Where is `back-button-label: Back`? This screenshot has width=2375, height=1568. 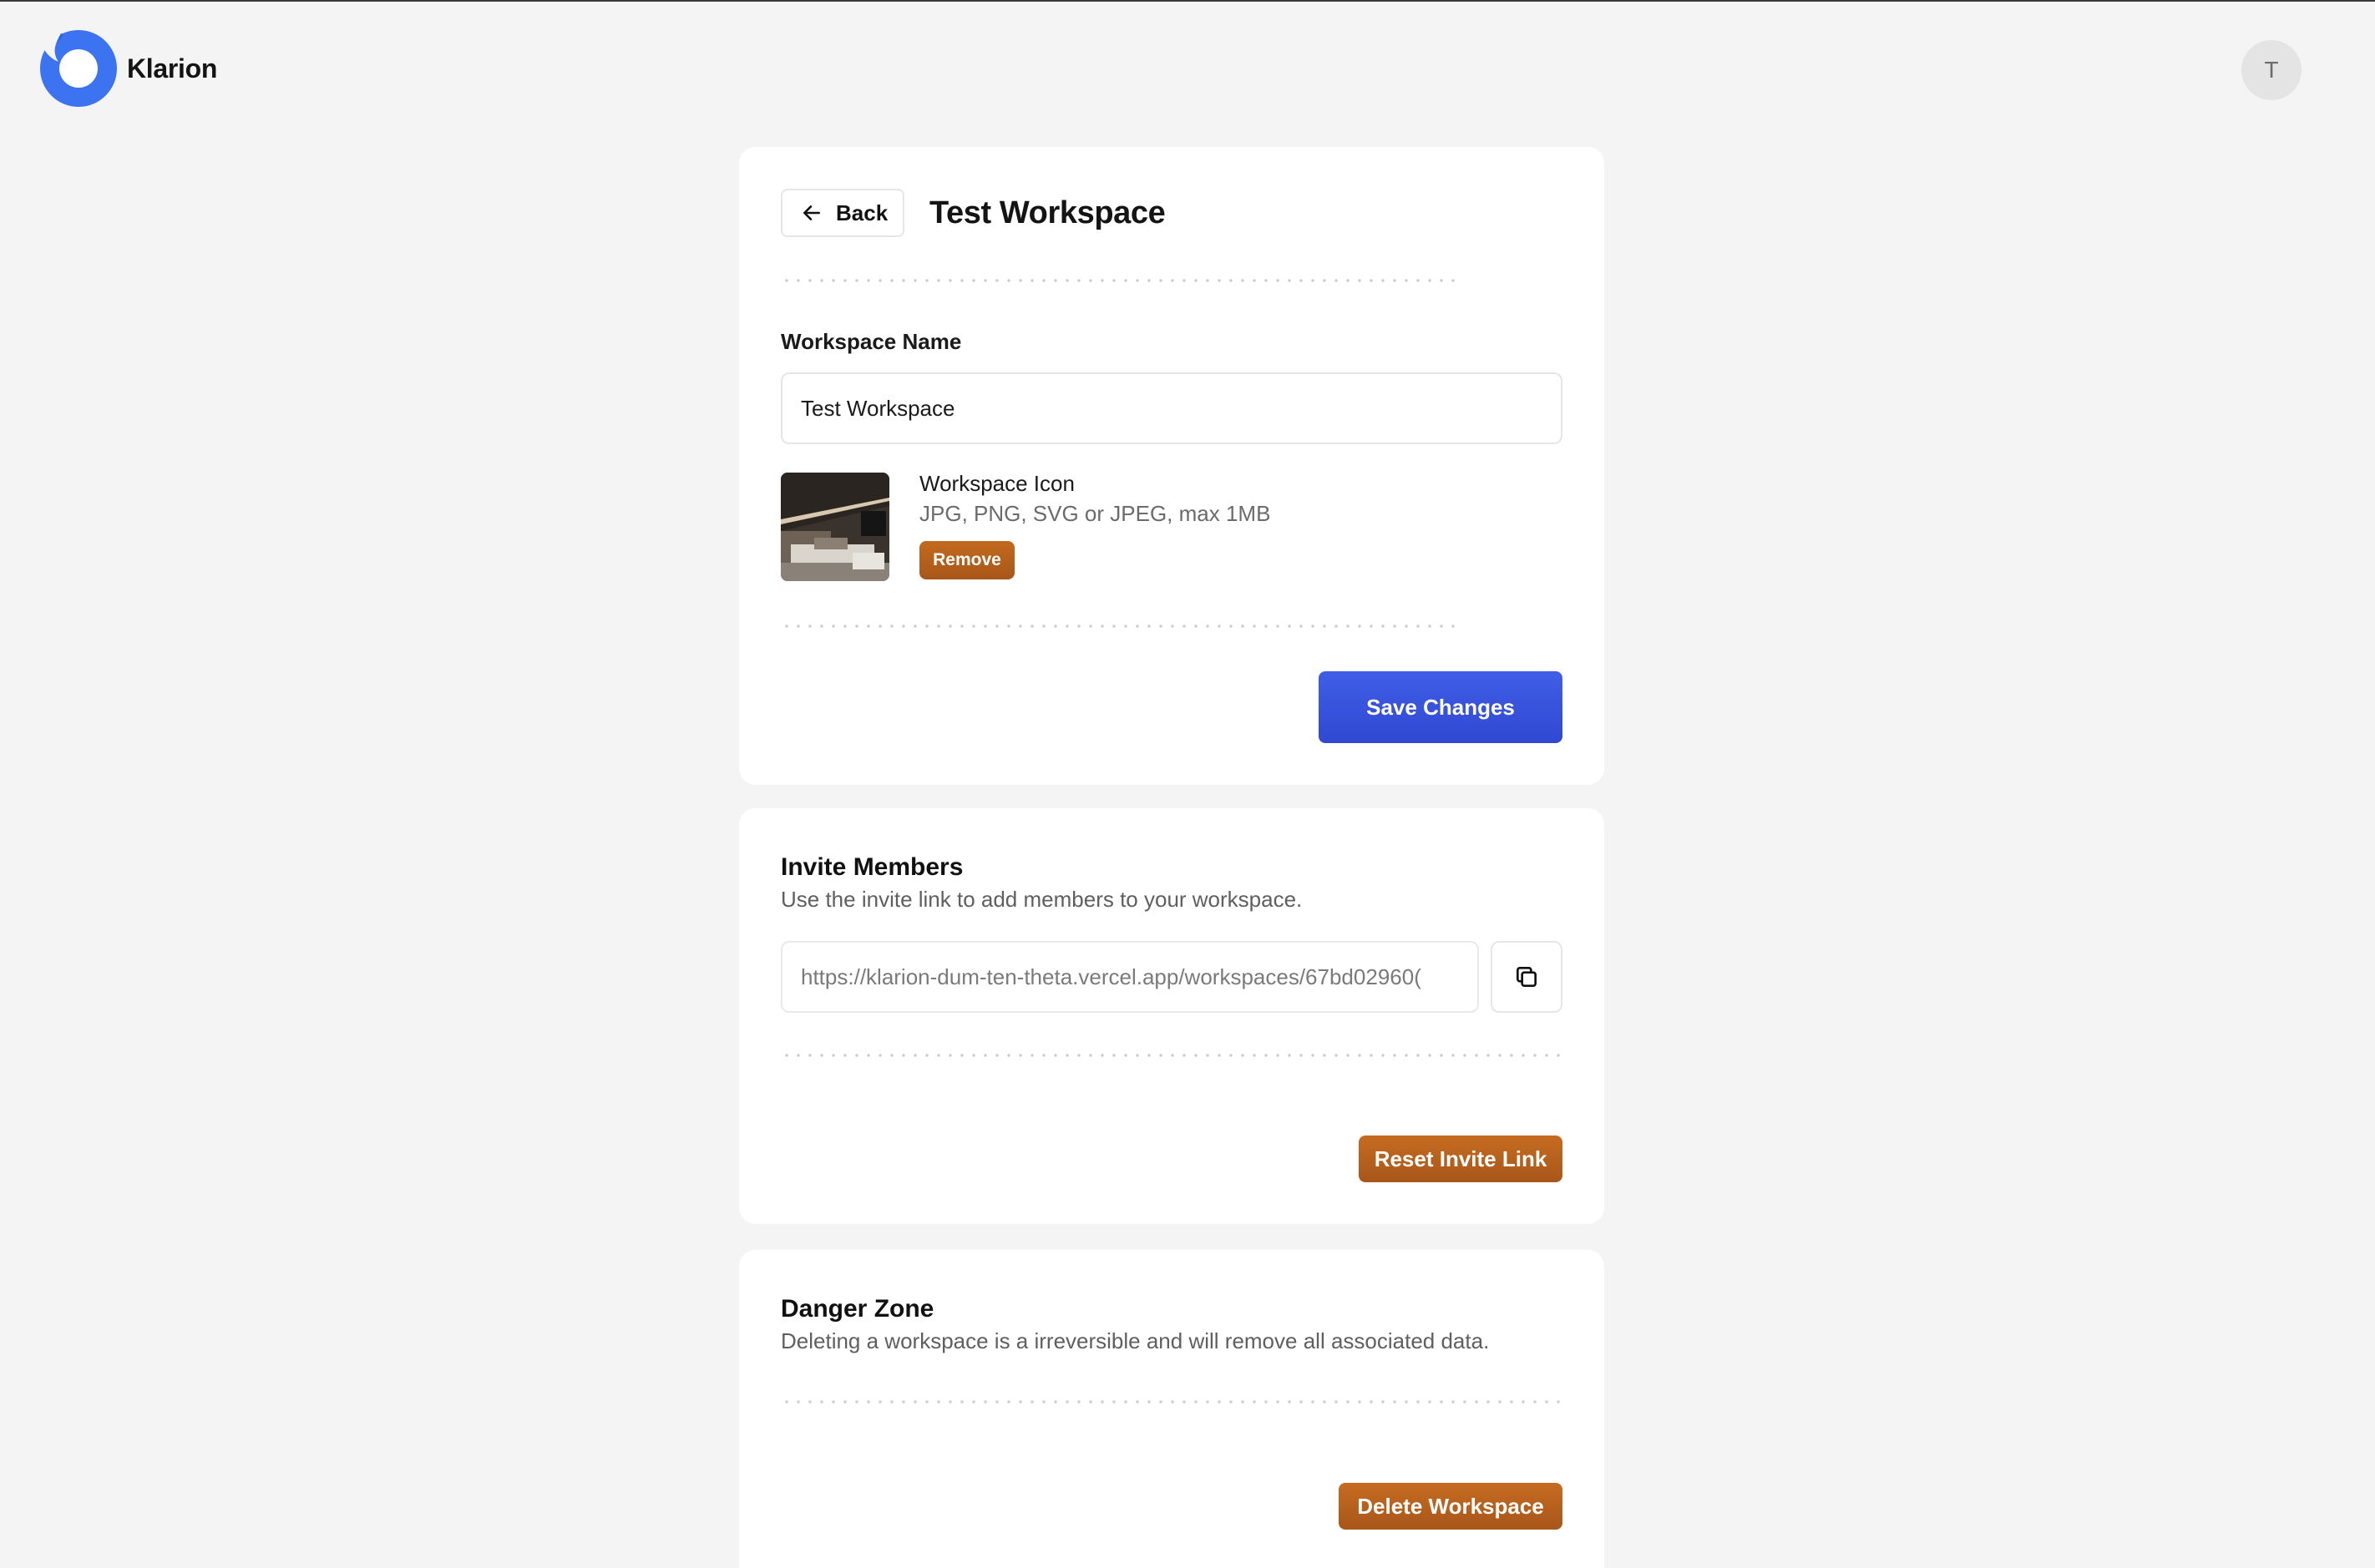
back-button-label: Back is located at coordinates (862, 212).